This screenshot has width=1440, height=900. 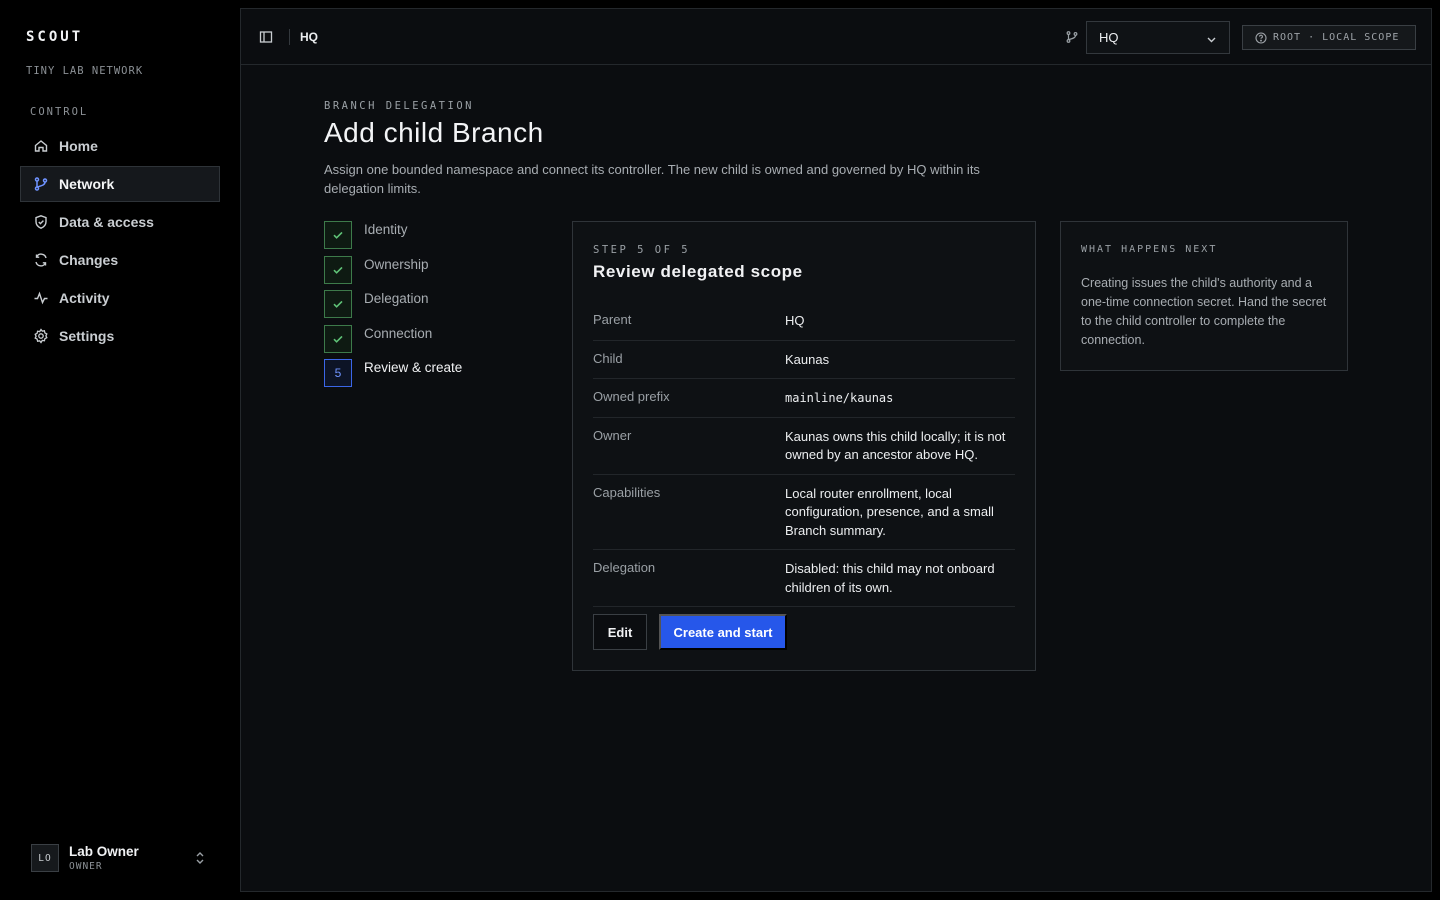 What do you see at coordinates (45, 858) in the screenshot?
I see `avatar: LO` at bounding box center [45, 858].